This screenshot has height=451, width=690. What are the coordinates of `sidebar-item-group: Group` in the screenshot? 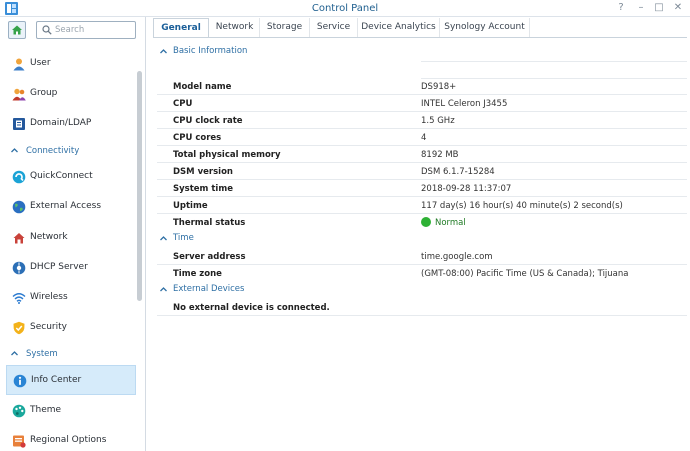 It's located at (71, 94).